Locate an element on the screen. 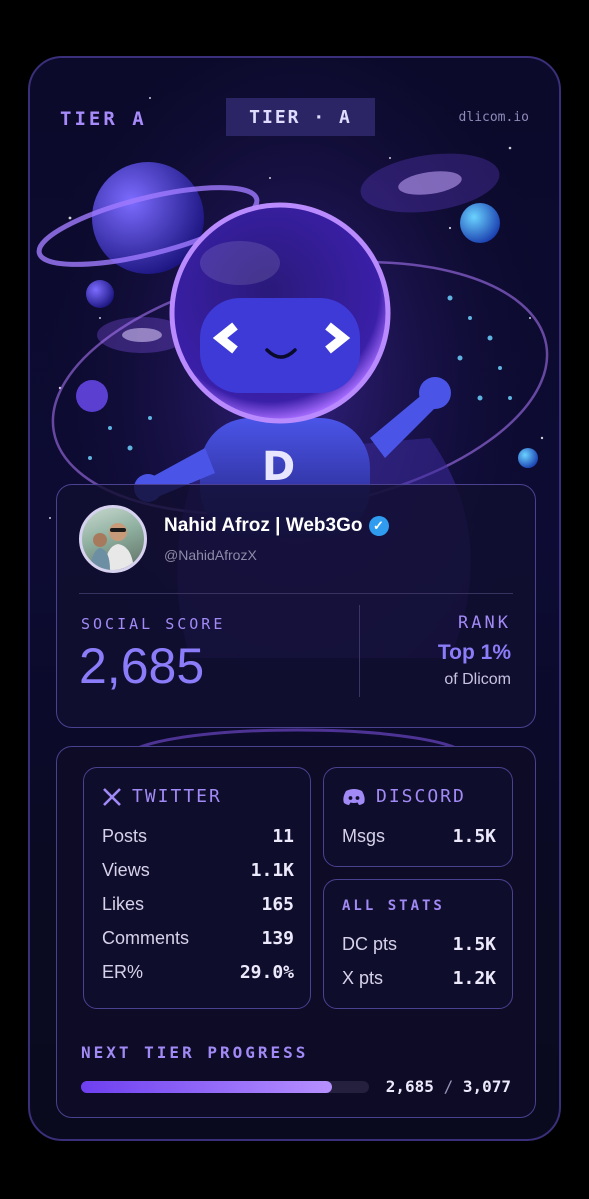 The height and width of the screenshot is (1199, 589). x-logo-icon is located at coordinates (112, 796).